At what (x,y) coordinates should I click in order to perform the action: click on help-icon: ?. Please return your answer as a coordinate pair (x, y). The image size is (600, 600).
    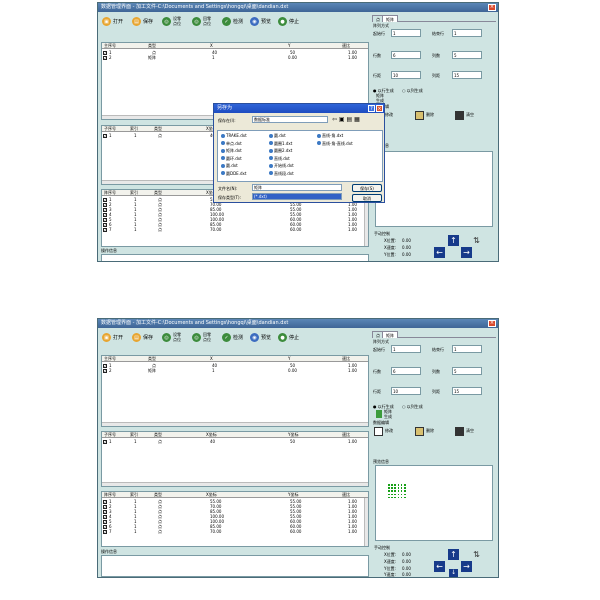
    Looking at the image, I should click on (371, 108).